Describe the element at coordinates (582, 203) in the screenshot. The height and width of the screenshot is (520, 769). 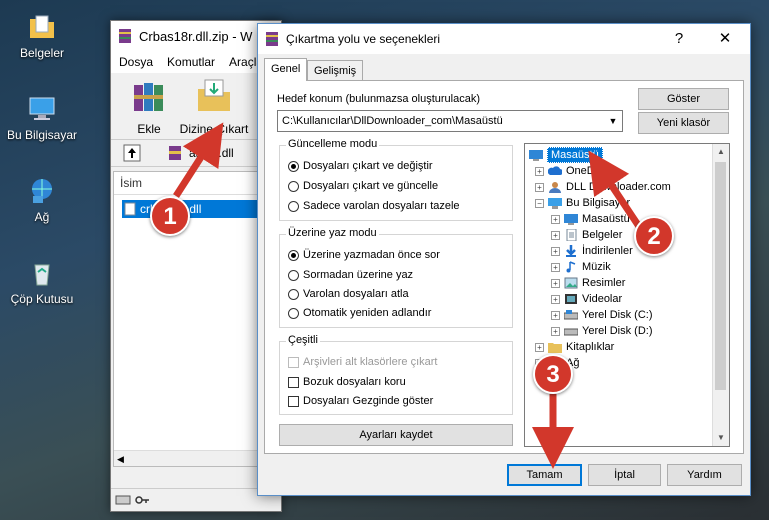
I see `tree-item-this-pc: − Bu Bilgisayar` at that location.